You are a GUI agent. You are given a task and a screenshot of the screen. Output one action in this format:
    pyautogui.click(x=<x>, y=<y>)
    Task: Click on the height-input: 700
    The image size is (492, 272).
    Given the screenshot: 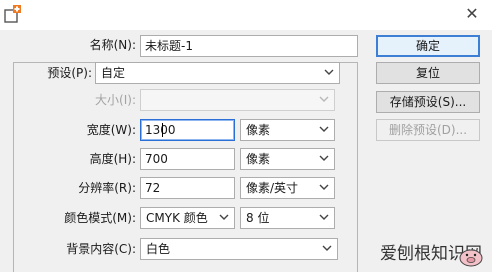 What is the action you would take?
    pyautogui.click(x=187, y=159)
    